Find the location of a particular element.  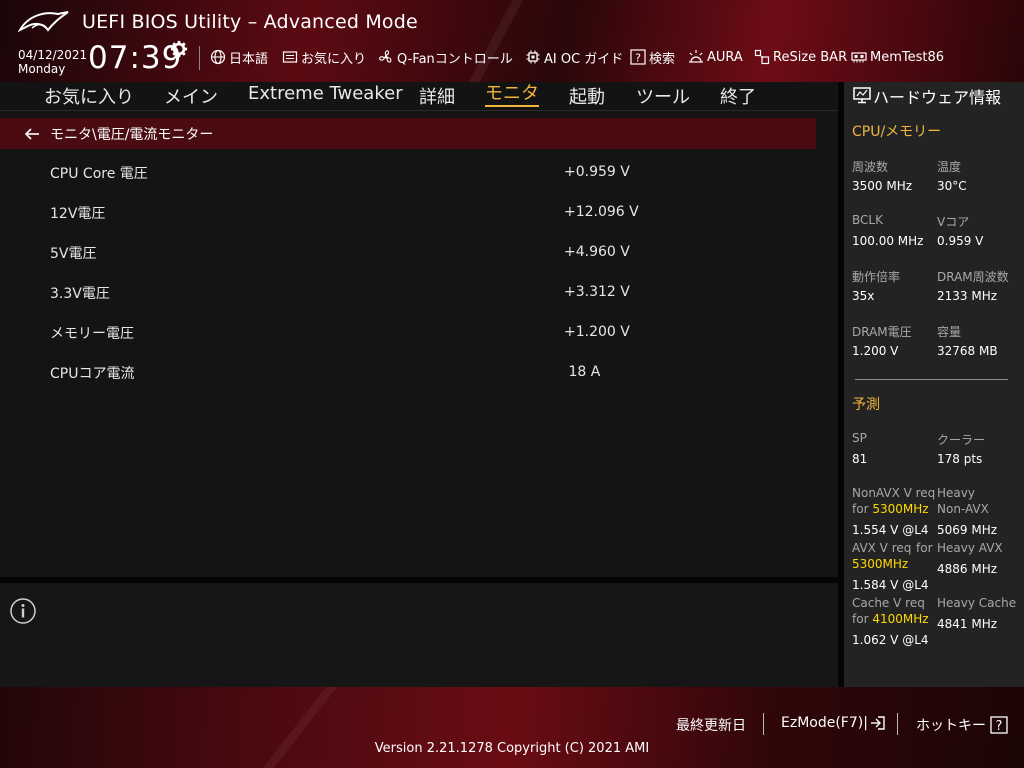

breadcrumb: モニタ\電圧/電流モニター is located at coordinates (408, 133).